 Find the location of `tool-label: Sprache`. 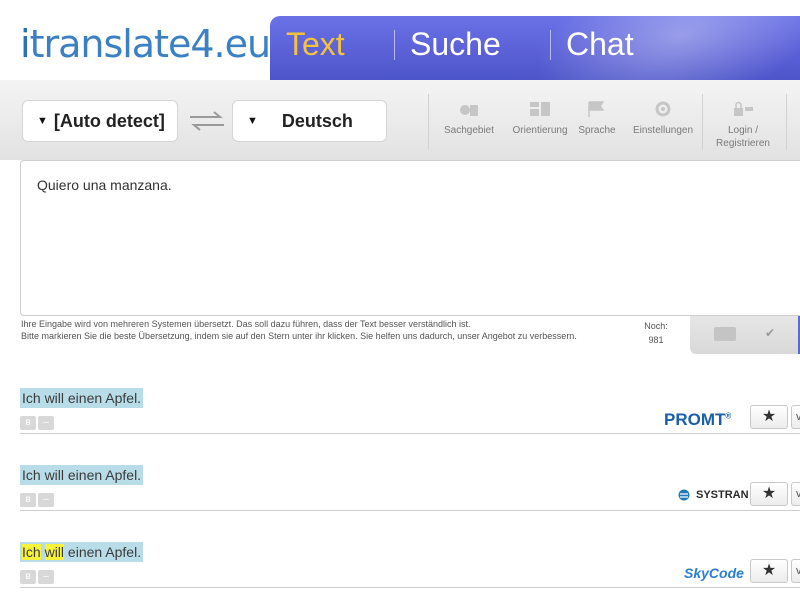

tool-label: Sprache is located at coordinates (597, 130).